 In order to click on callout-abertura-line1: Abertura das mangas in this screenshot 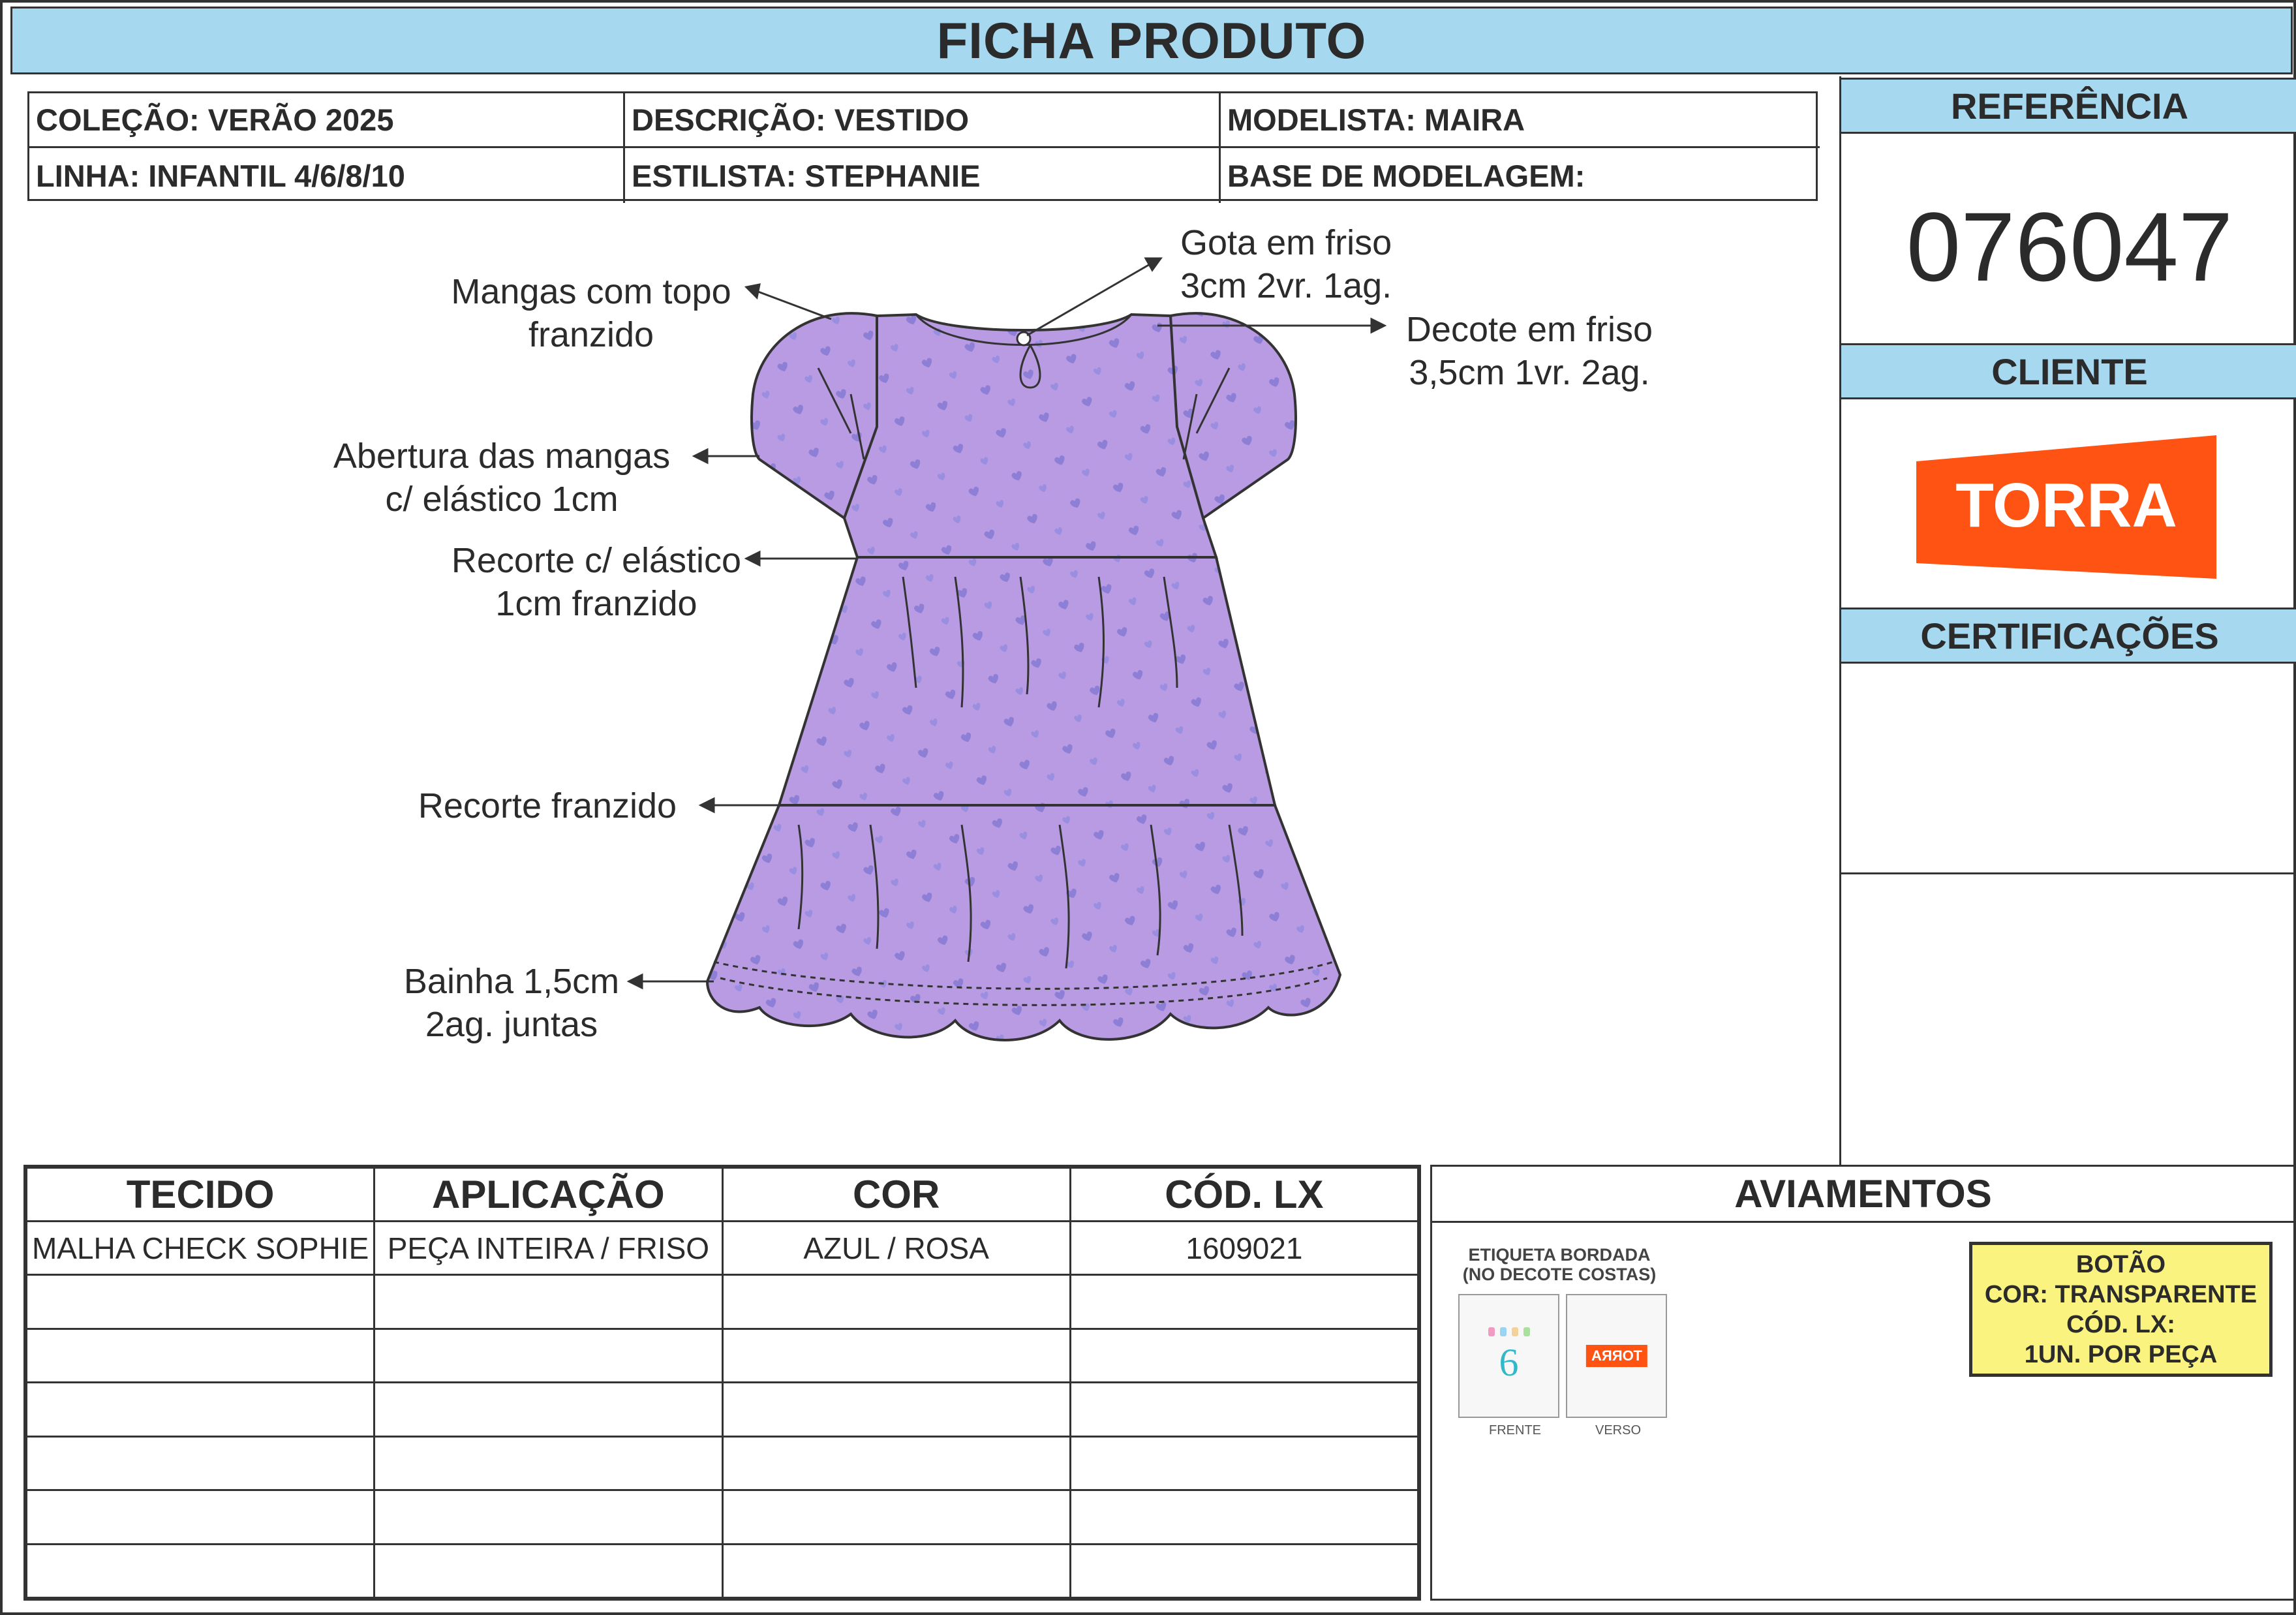, I will do `click(502, 456)`.